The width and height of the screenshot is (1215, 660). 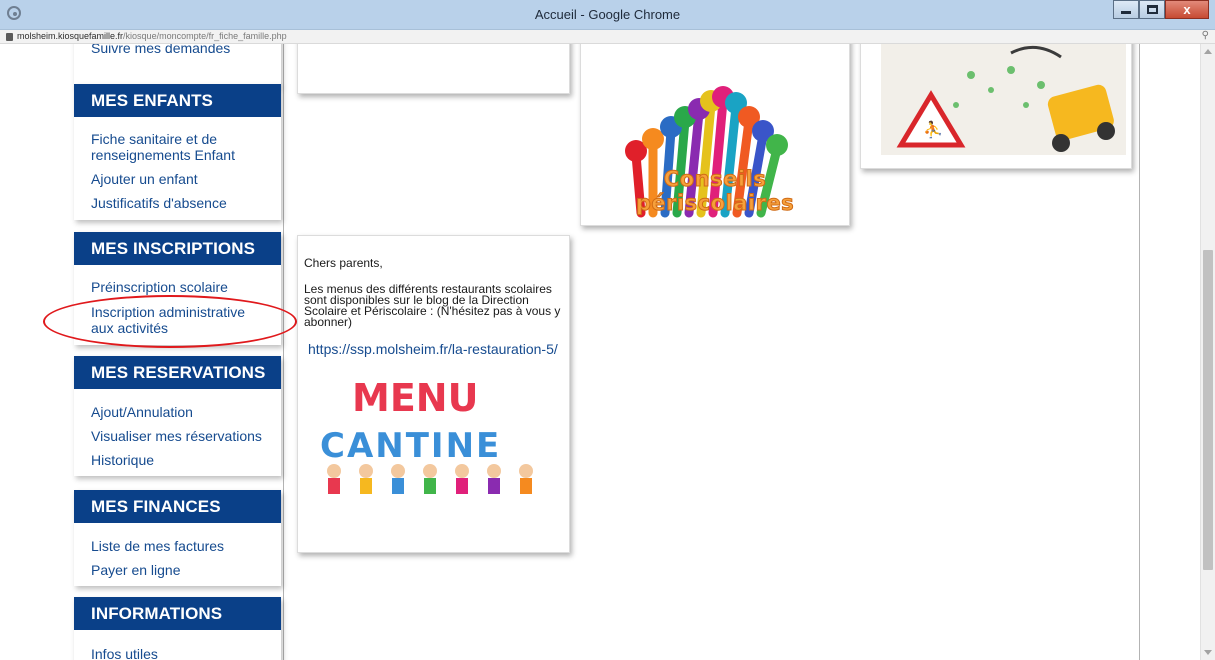 I want to click on sidebar-card-demandes: Suivre mes demandes, so click(x=177, y=65).